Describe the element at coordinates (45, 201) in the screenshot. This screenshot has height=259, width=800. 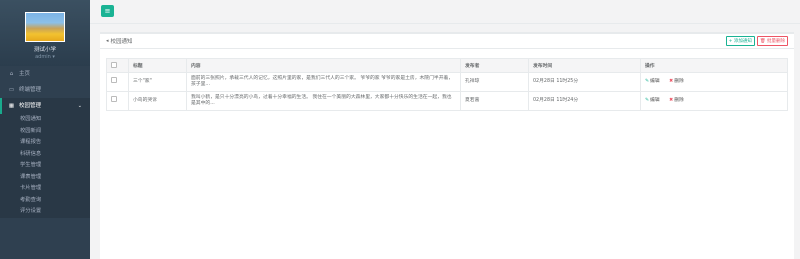
I see `submenu-item-attendance: 考勤查询` at that location.